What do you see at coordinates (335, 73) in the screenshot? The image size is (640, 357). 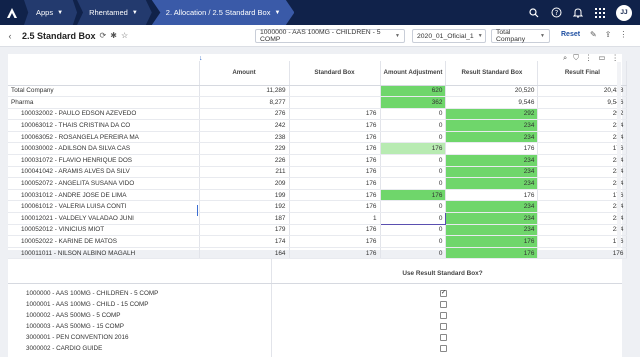 I see `column-header-standard-box: Standard Box` at bounding box center [335, 73].